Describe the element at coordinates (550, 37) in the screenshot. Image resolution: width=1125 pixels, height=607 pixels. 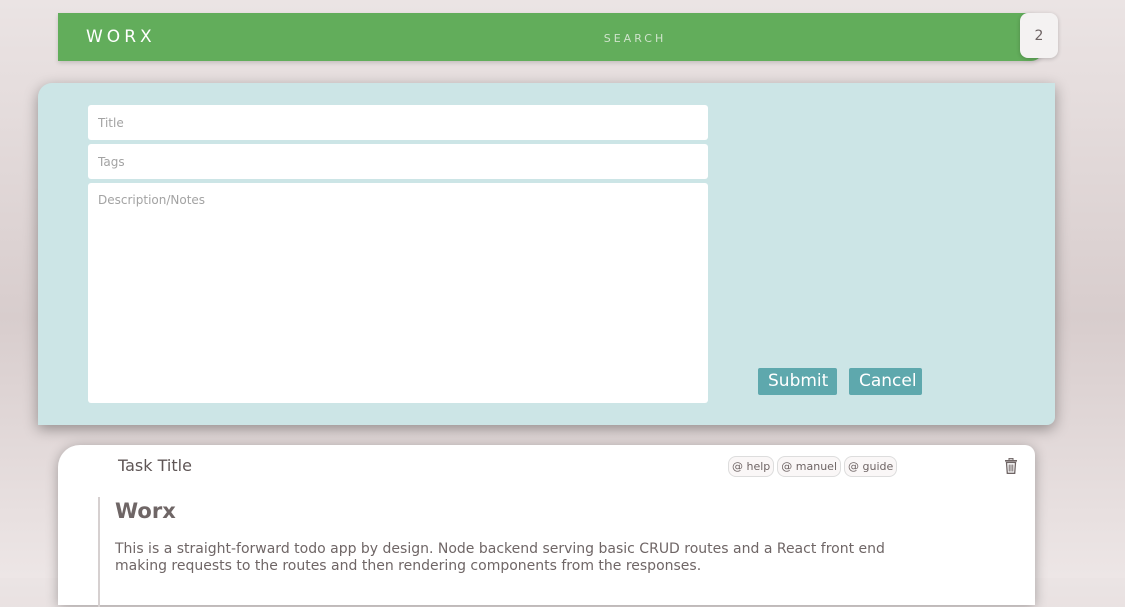
I see `top-nav-bar: WORX` at that location.